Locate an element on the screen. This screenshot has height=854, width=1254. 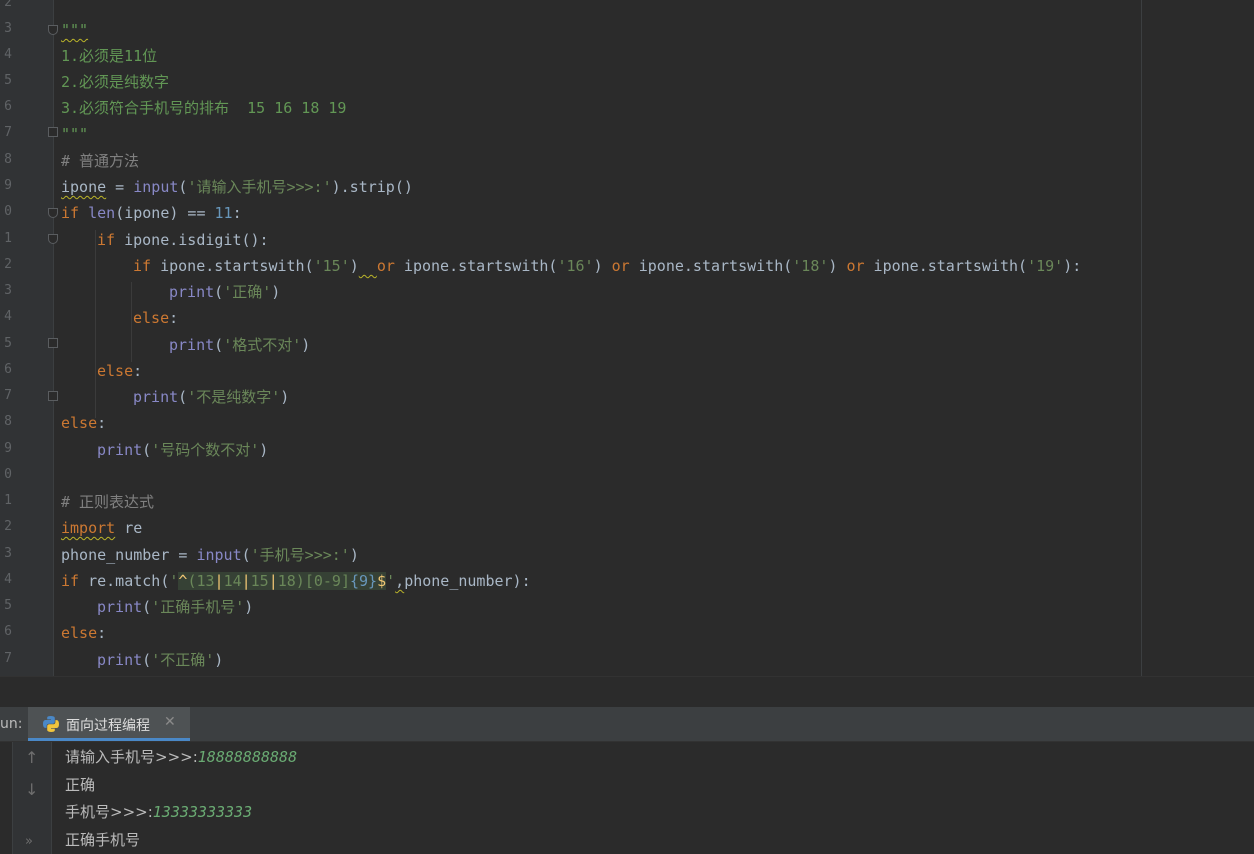
code-line: print('正确手机号') is located at coordinates (175, 607).